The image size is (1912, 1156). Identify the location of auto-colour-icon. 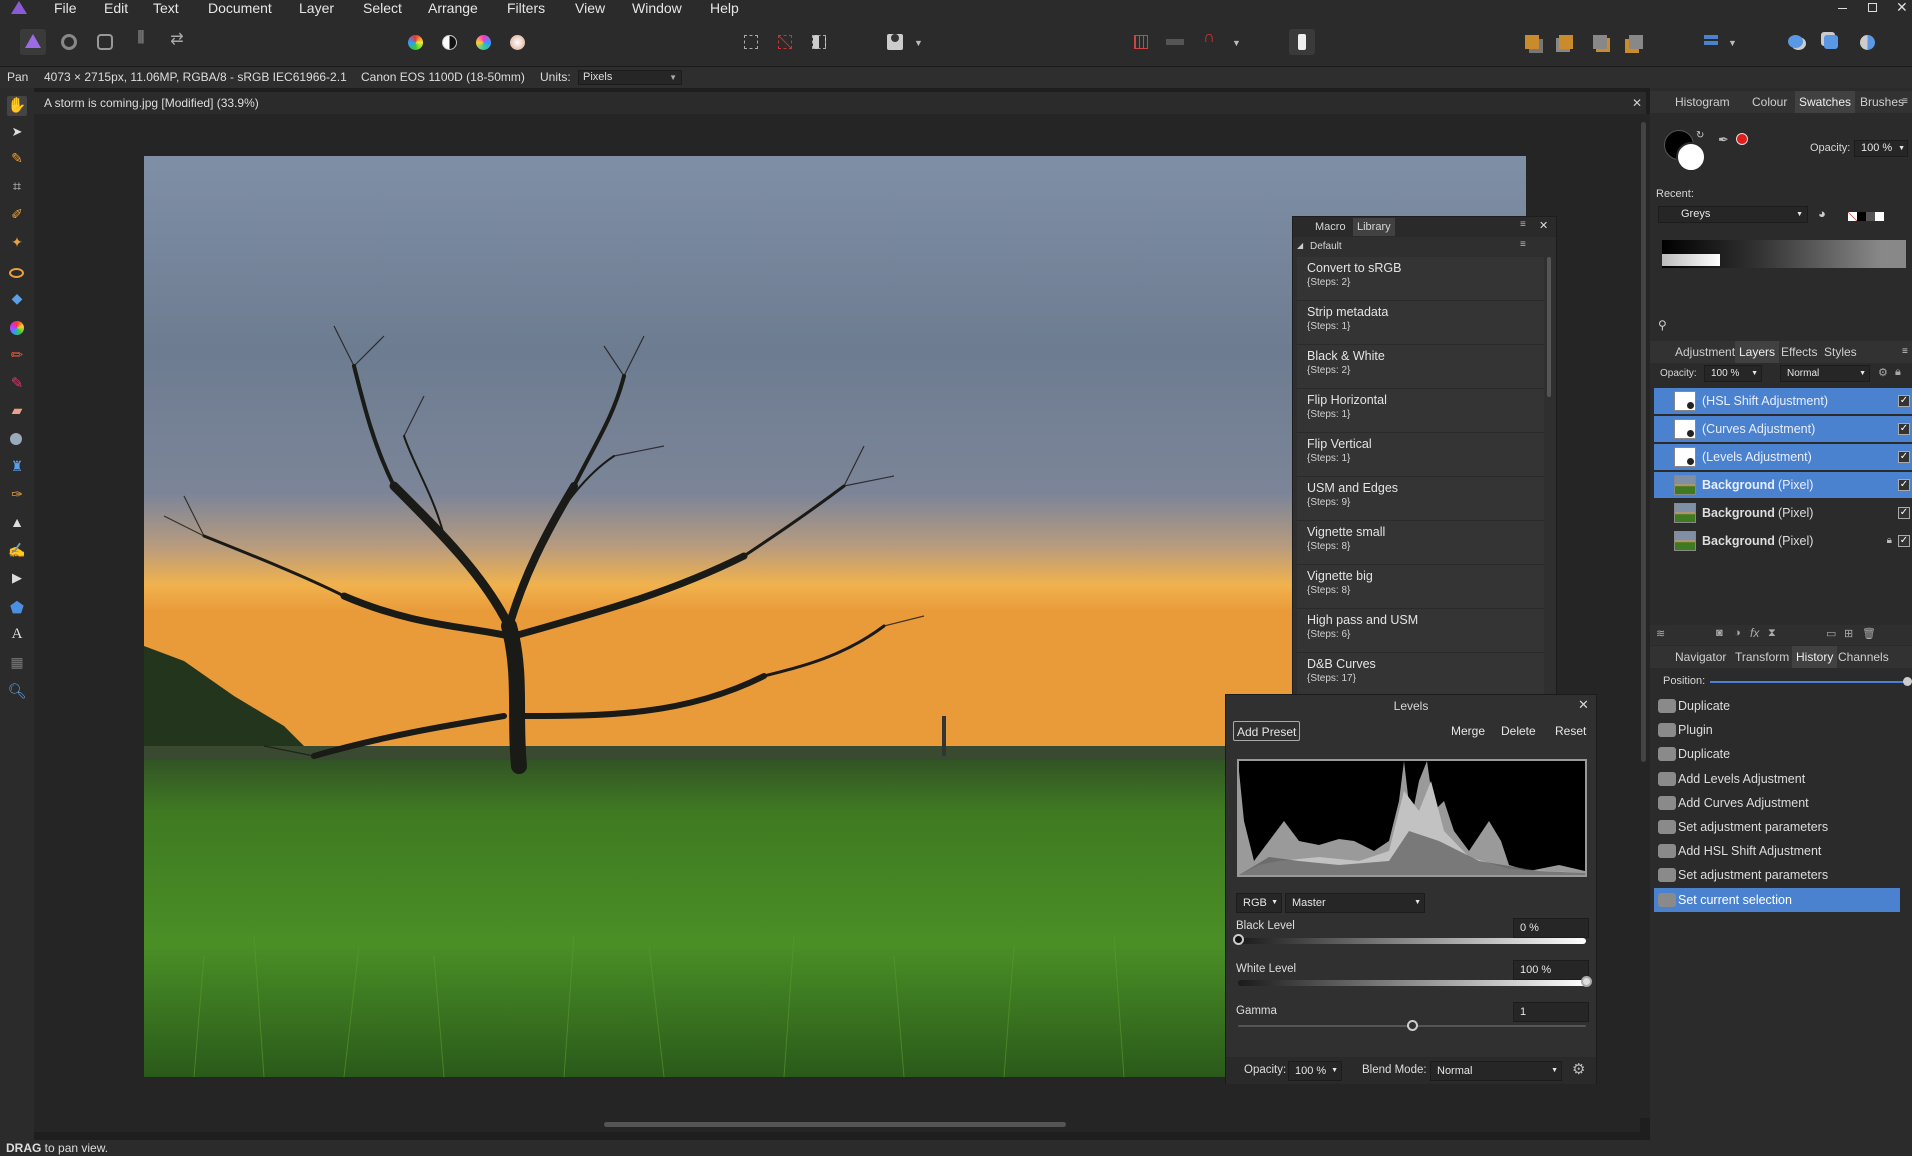
(483, 42).